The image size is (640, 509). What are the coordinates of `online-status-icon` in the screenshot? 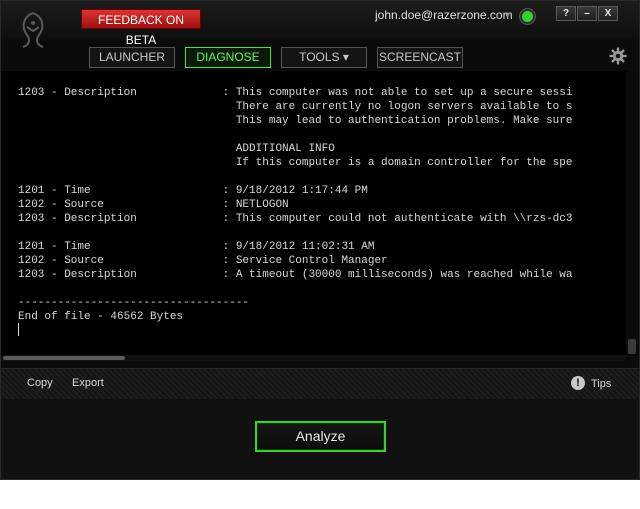 It's located at (527, 16).